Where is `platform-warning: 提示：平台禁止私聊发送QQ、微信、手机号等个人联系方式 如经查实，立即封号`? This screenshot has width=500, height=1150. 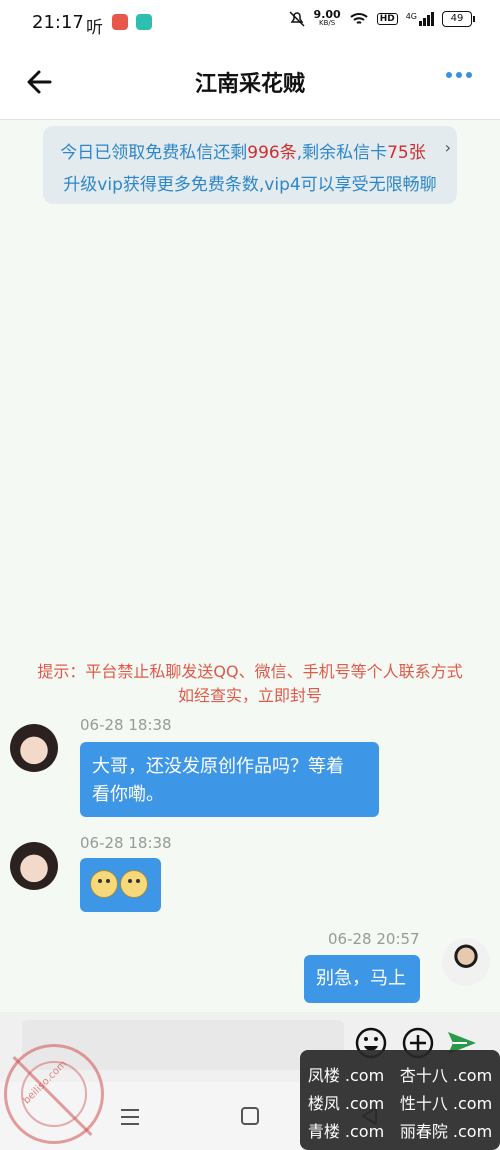
platform-warning: 提示：平台禁止私聊发送QQ、微信、手机号等个人联系方式 如经查实，立即封号 is located at coordinates (250, 683).